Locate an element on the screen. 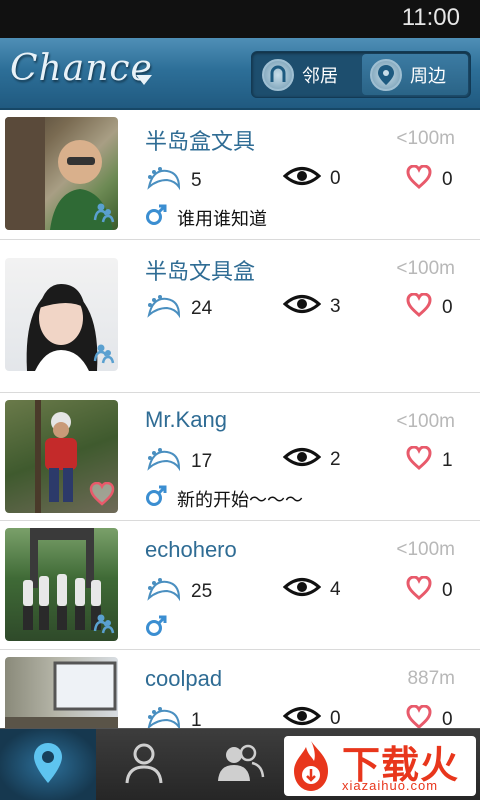 The image size is (480, 800). status-bar: 11:00 is located at coordinates (240, 19).